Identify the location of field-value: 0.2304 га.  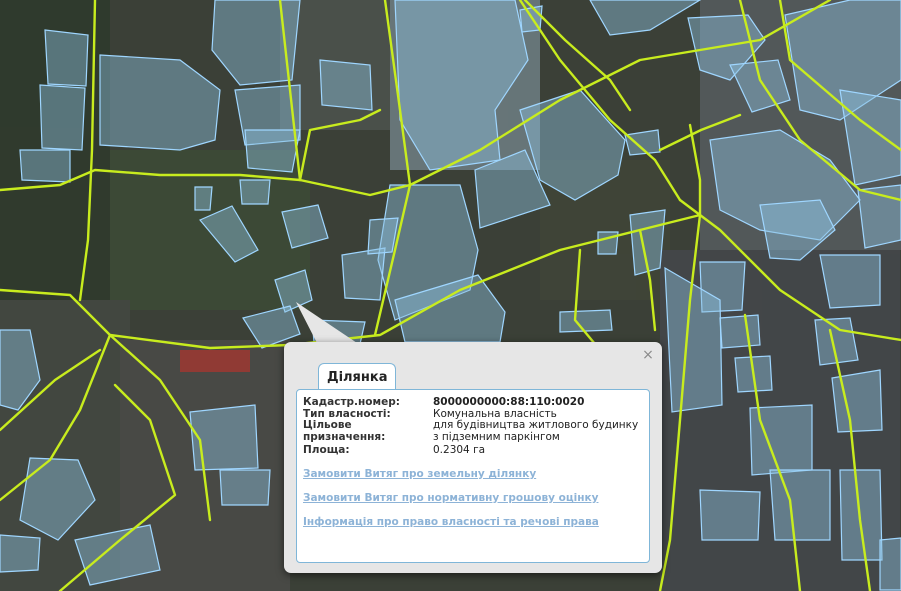
(459, 450).